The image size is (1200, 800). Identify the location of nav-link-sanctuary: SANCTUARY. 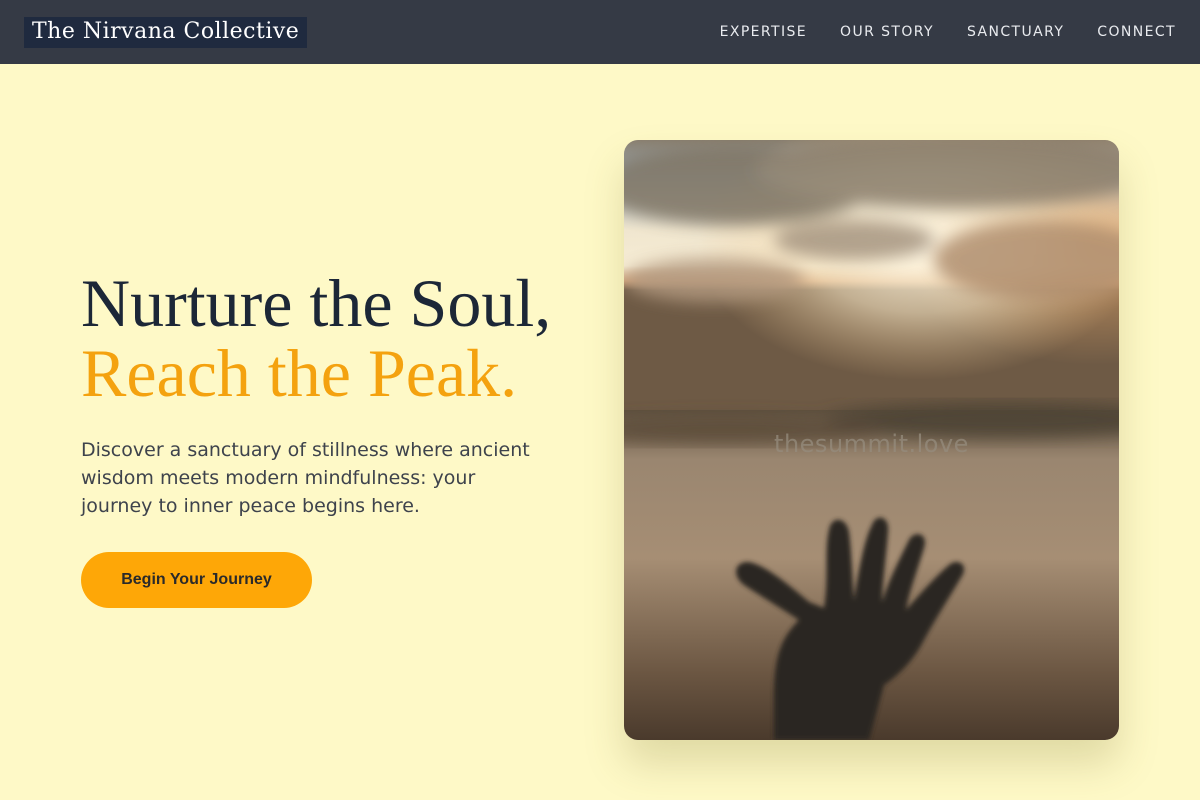
(1015, 32).